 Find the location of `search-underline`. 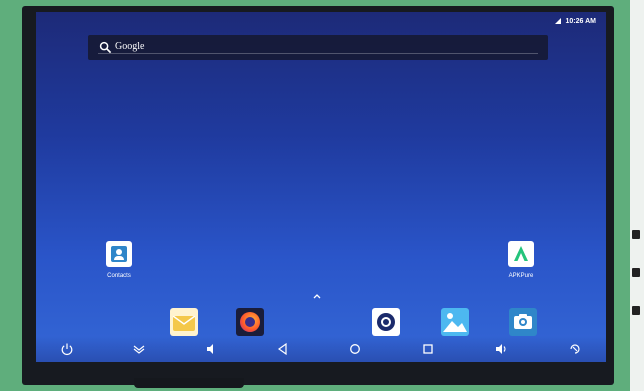

search-underline is located at coordinates (318, 53).